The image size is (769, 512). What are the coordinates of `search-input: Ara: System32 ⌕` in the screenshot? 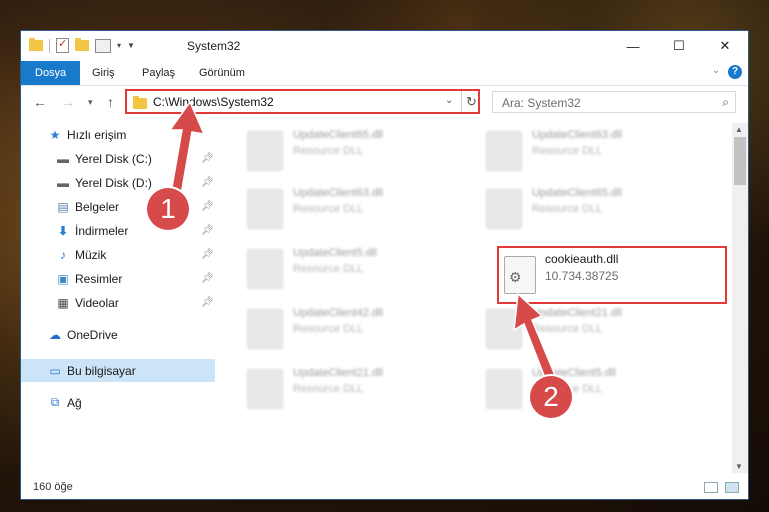 It's located at (614, 102).